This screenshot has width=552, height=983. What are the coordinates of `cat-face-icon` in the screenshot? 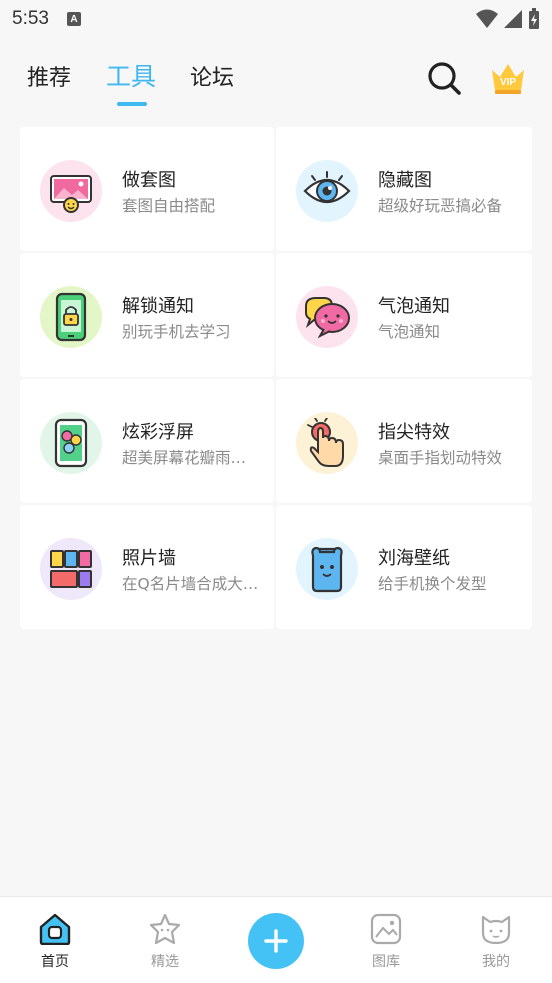 It's located at (496, 930).